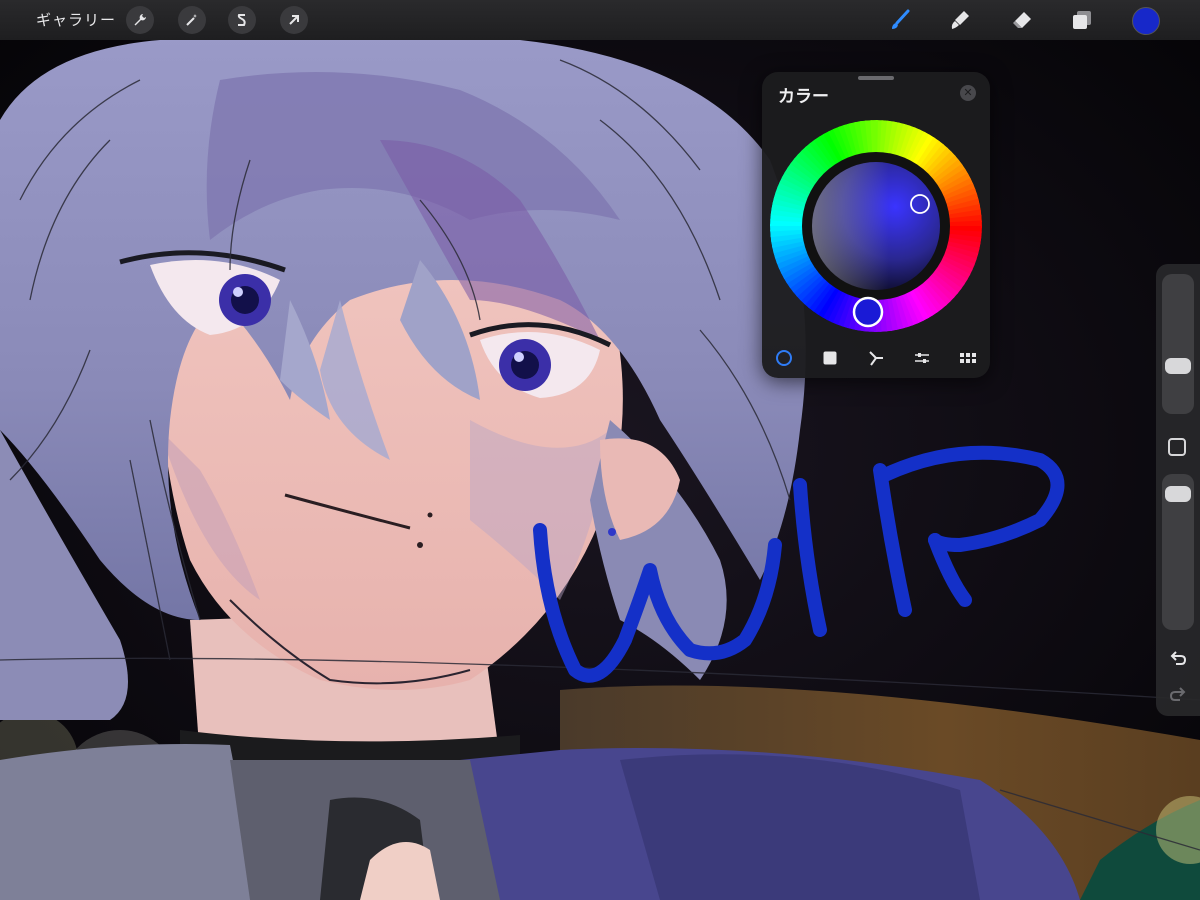 The image size is (1200, 900). I want to click on undo-button, so click(1178, 658).